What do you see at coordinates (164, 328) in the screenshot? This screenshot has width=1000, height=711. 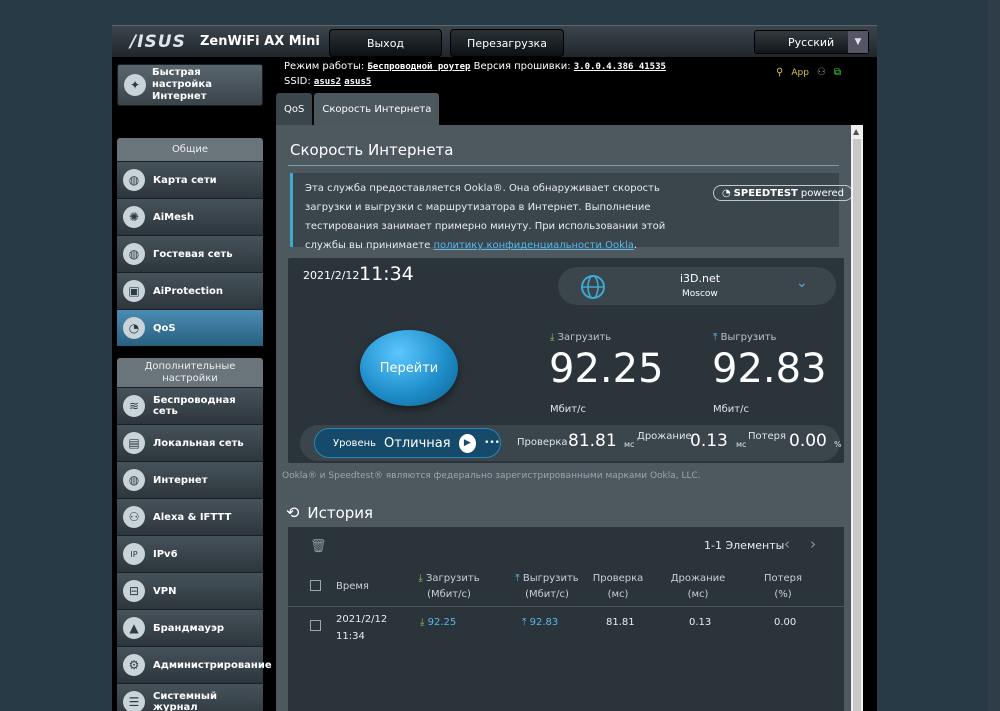 I see `sidebar-item-label: QoS` at bounding box center [164, 328].